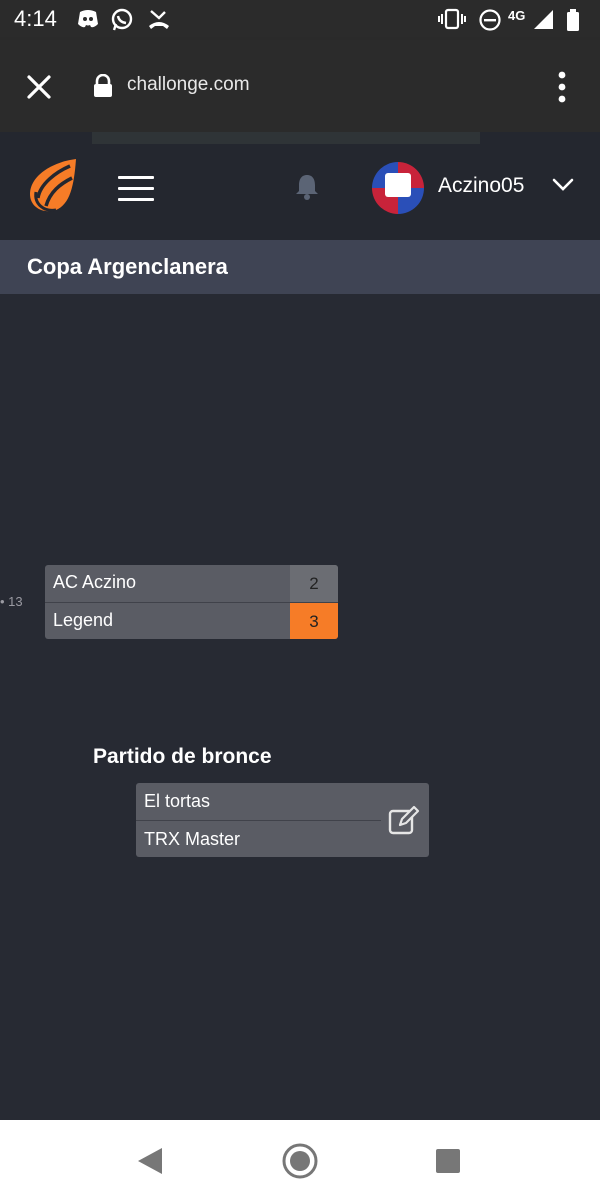 This screenshot has height=1200, width=600. I want to click on player-name: Legend, so click(83, 620).